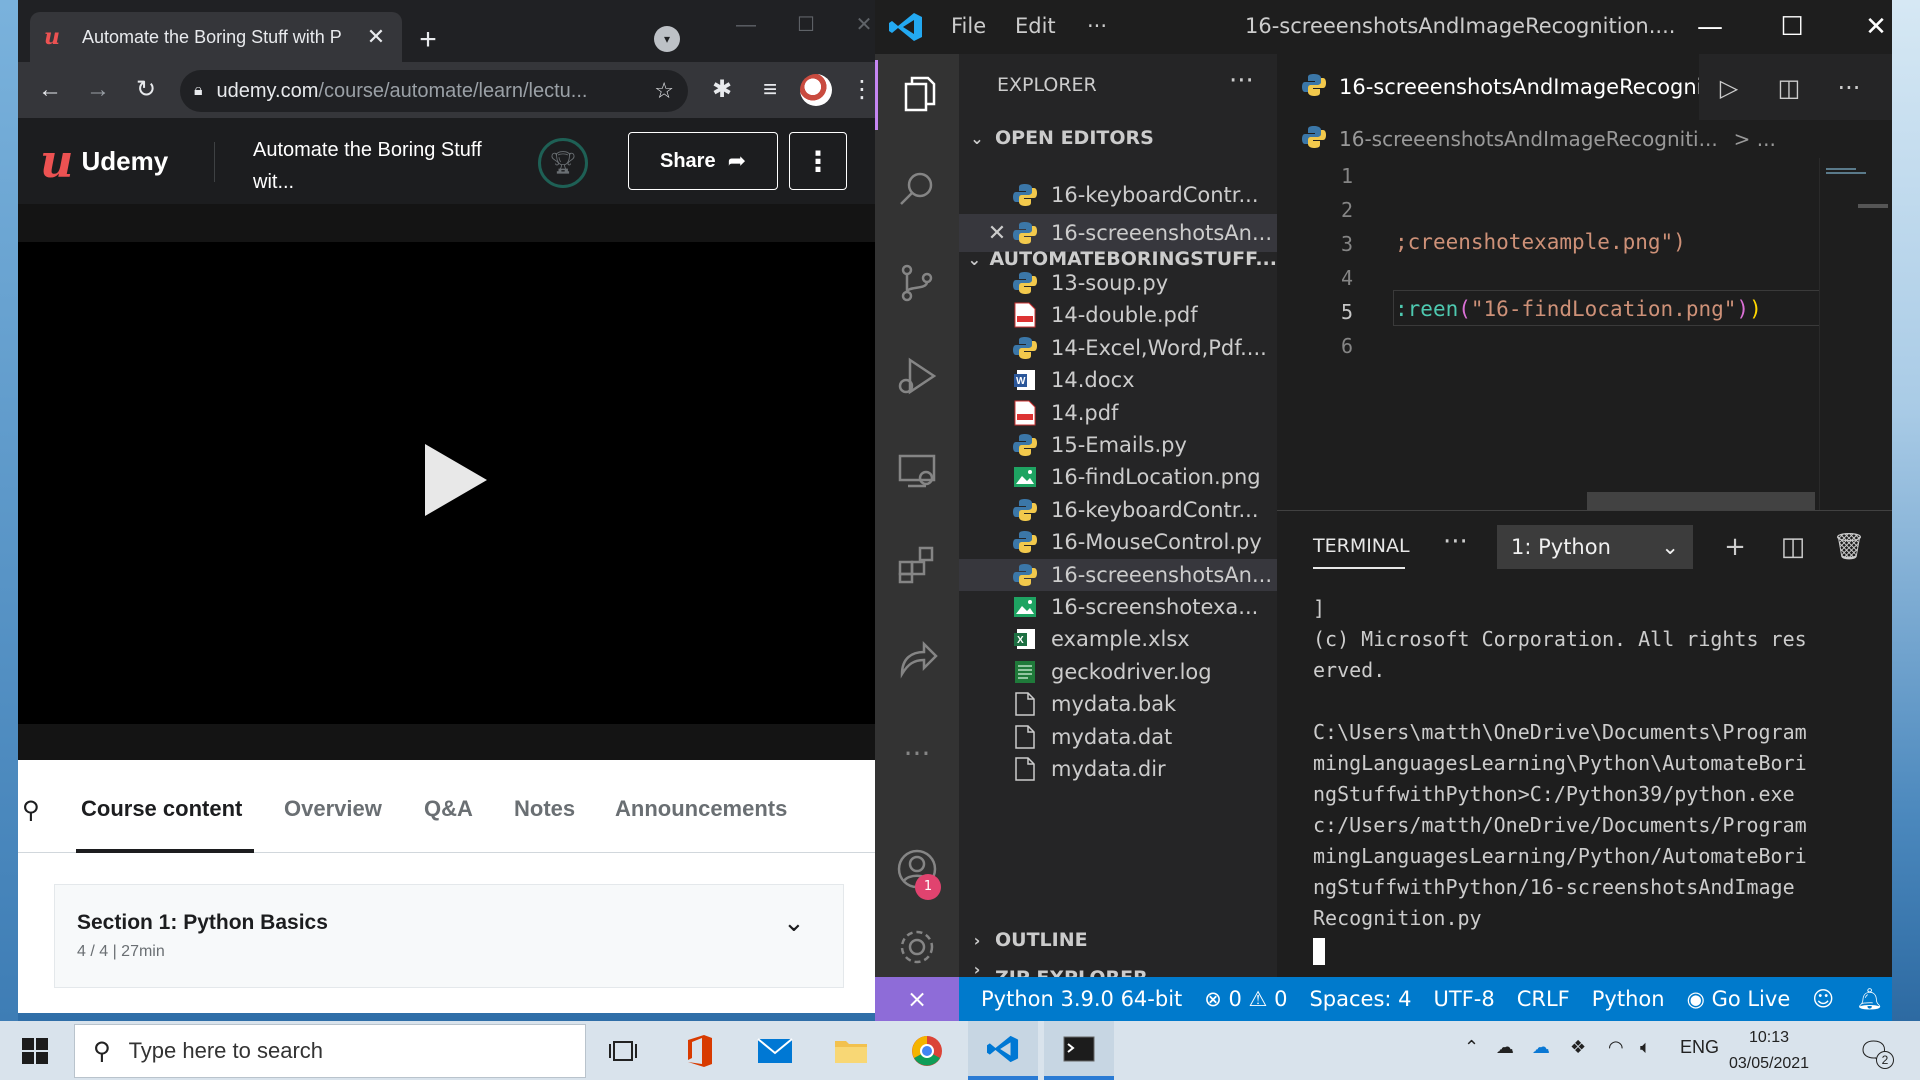 The height and width of the screenshot is (1080, 1920). Describe the element at coordinates (699, 1050) in the screenshot. I see `office-app-icon` at that location.